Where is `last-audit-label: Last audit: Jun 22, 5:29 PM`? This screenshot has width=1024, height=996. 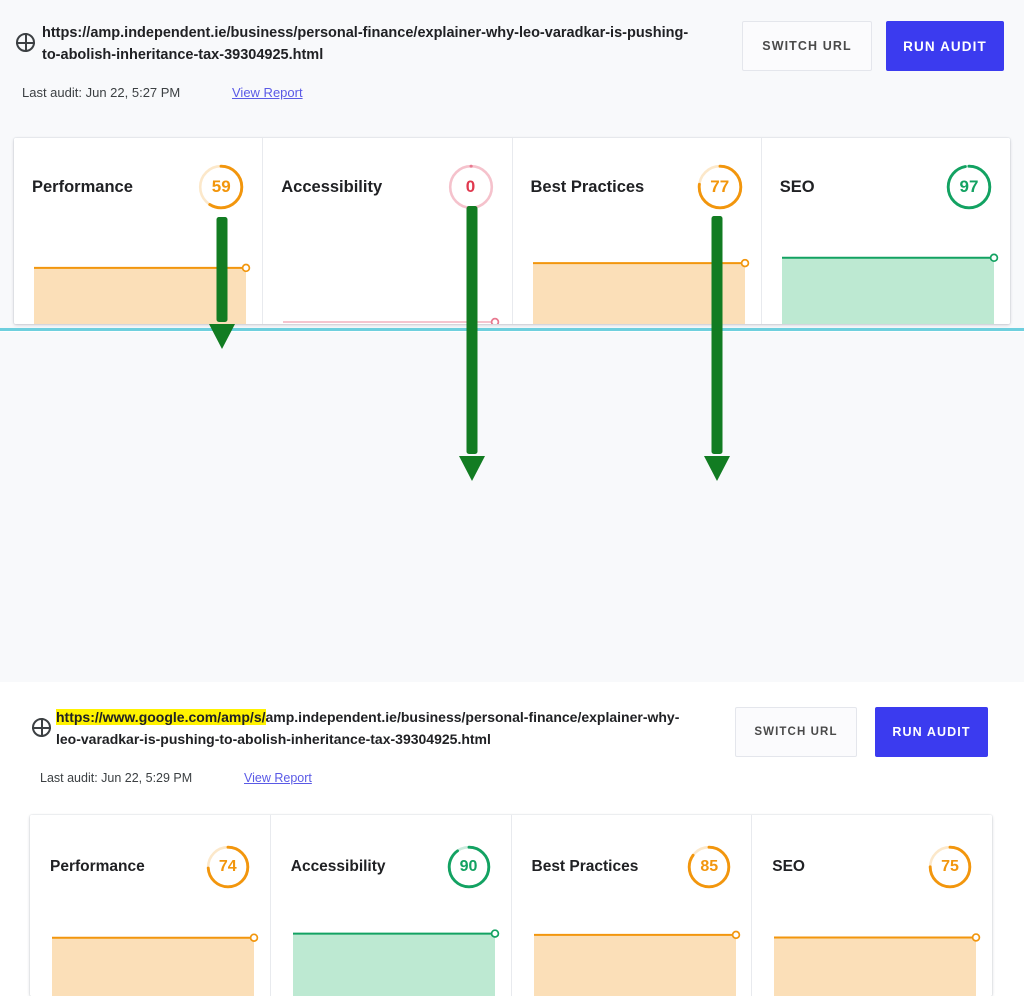 last-audit-label: Last audit: Jun 22, 5:29 PM is located at coordinates (116, 778).